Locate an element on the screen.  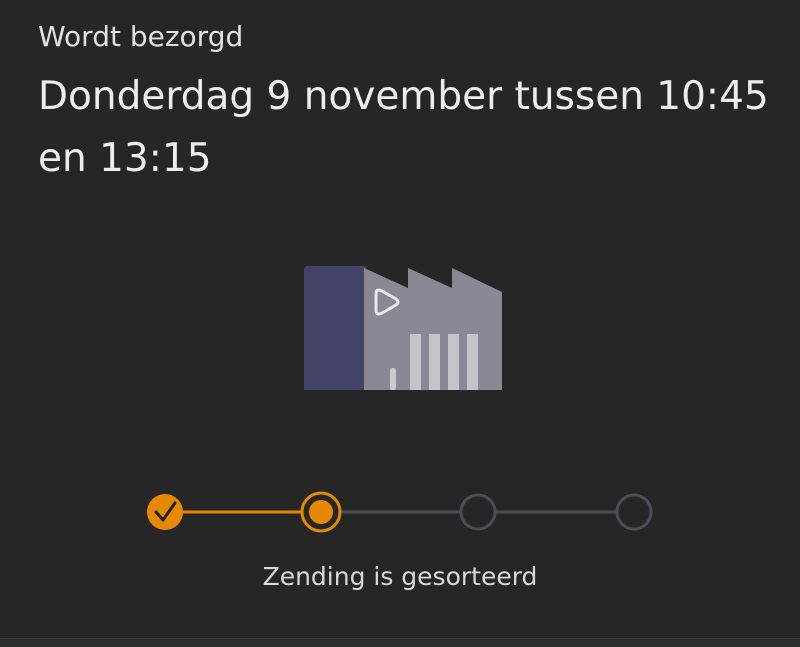
progress-step-1-done is located at coordinates (165, 512).